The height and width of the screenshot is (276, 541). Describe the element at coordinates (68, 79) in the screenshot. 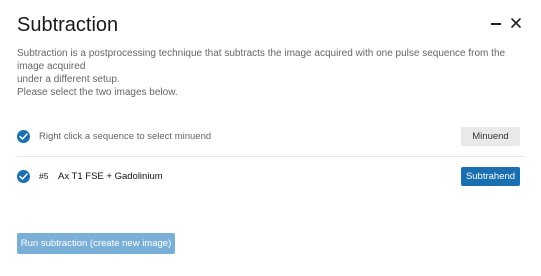

I see `description-line: under a different setup.` at that location.